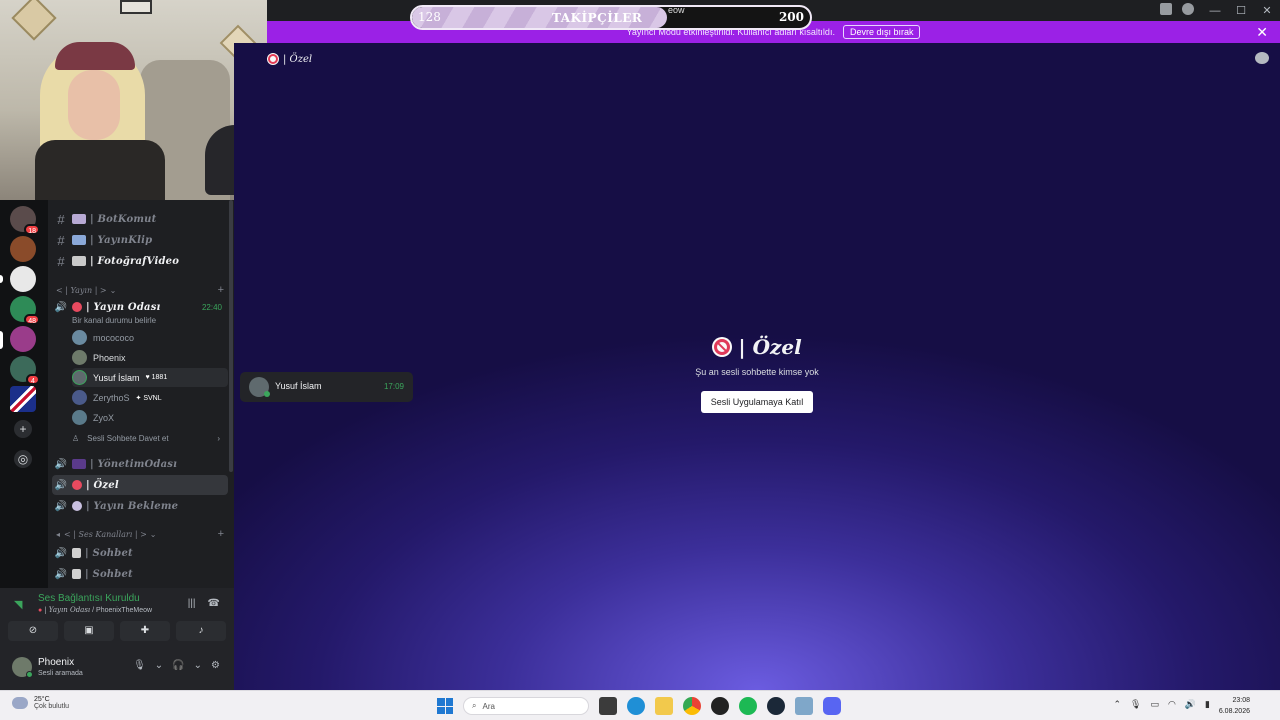 The width and height of the screenshot is (1280, 720). What do you see at coordinates (140, 464) in the screenshot?
I see `voice-channel: 🔊 | YönetimOdası` at bounding box center [140, 464].